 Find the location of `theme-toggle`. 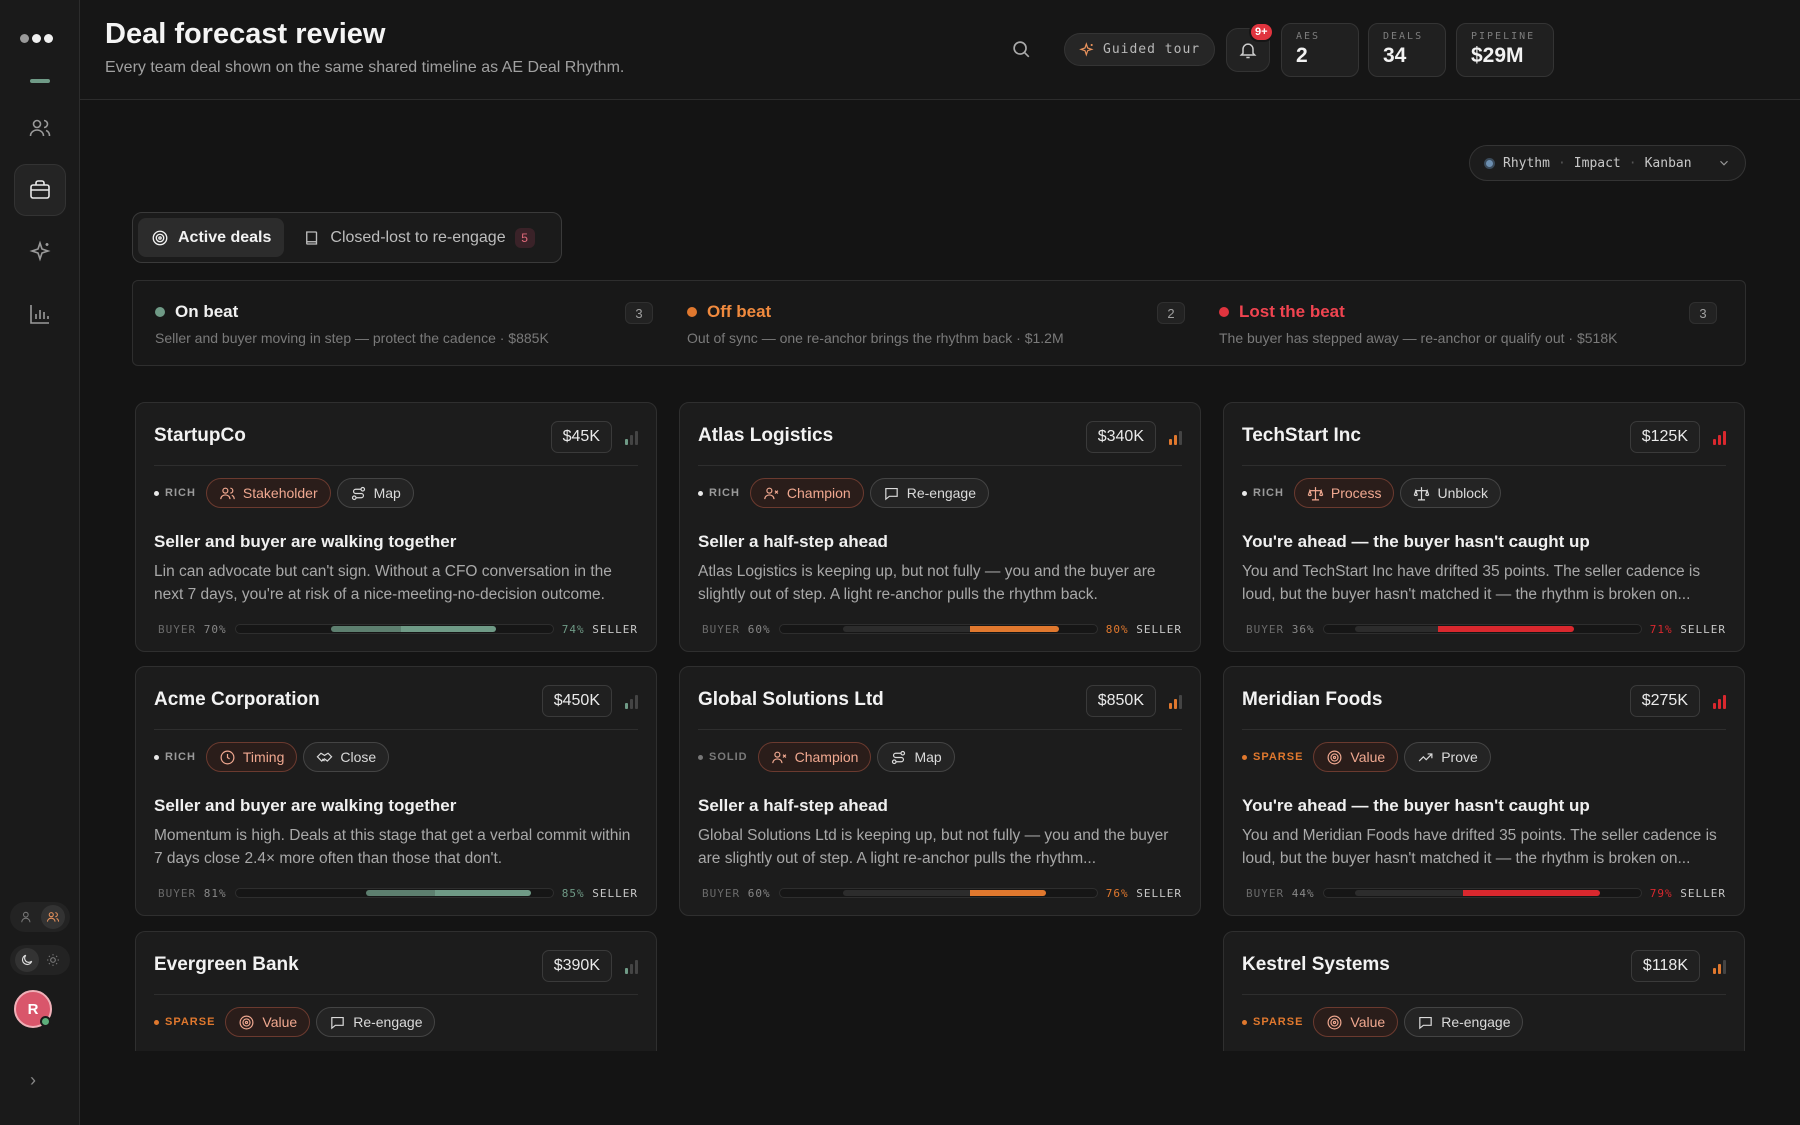

theme-toggle is located at coordinates (40, 960).